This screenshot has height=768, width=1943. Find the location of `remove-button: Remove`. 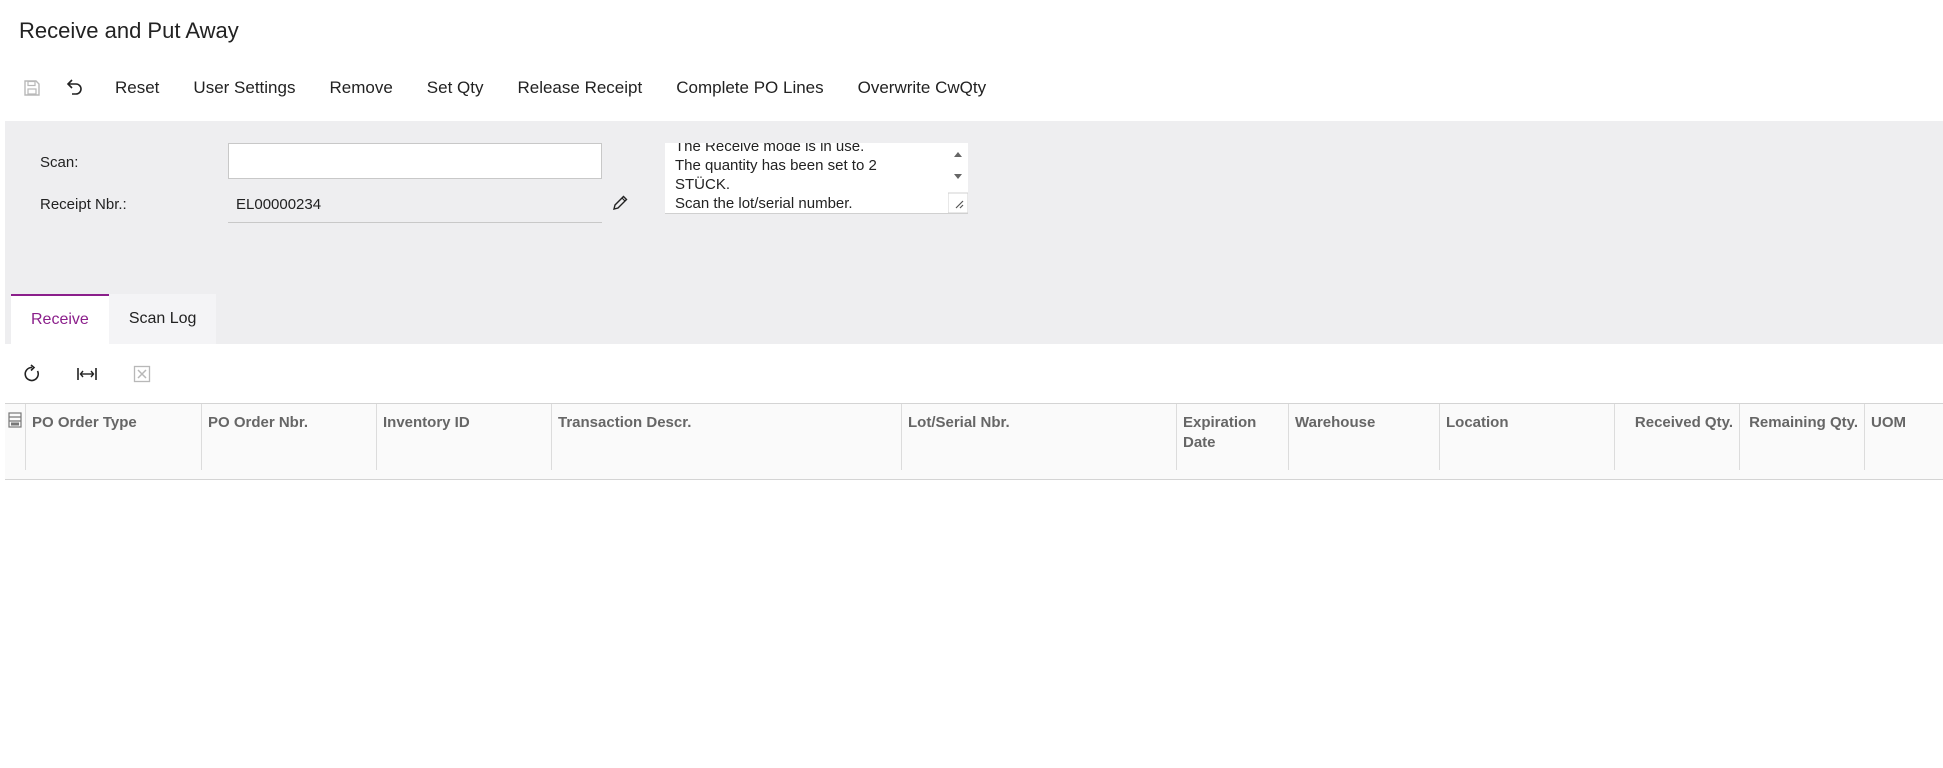

remove-button: Remove is located at coordinates (360, 88).